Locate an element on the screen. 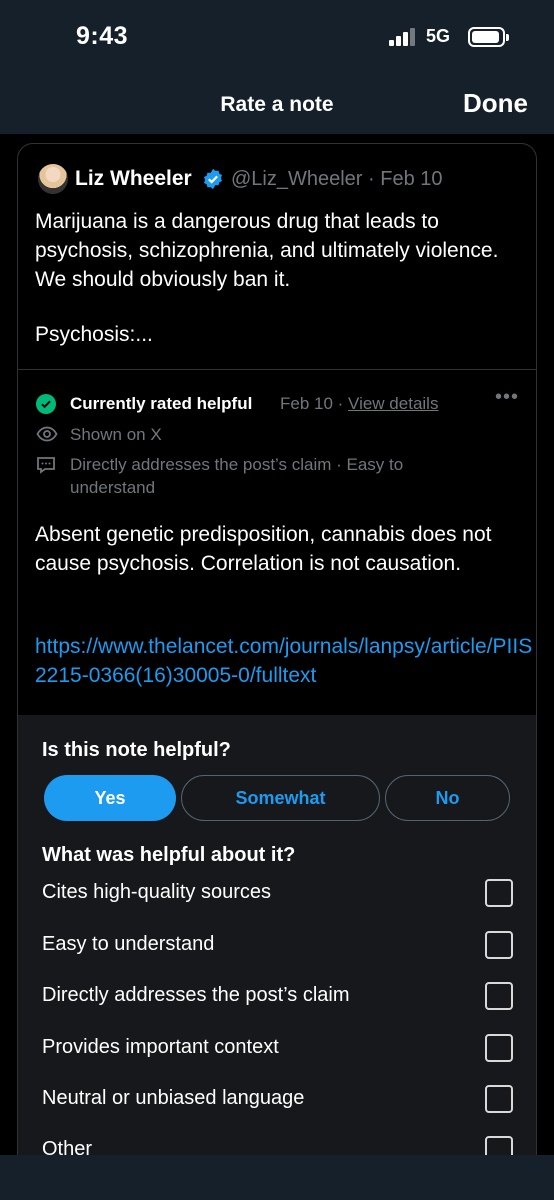 The height and width of the screenshot is (1200, 554). divider is located at coordinates (277, 369).